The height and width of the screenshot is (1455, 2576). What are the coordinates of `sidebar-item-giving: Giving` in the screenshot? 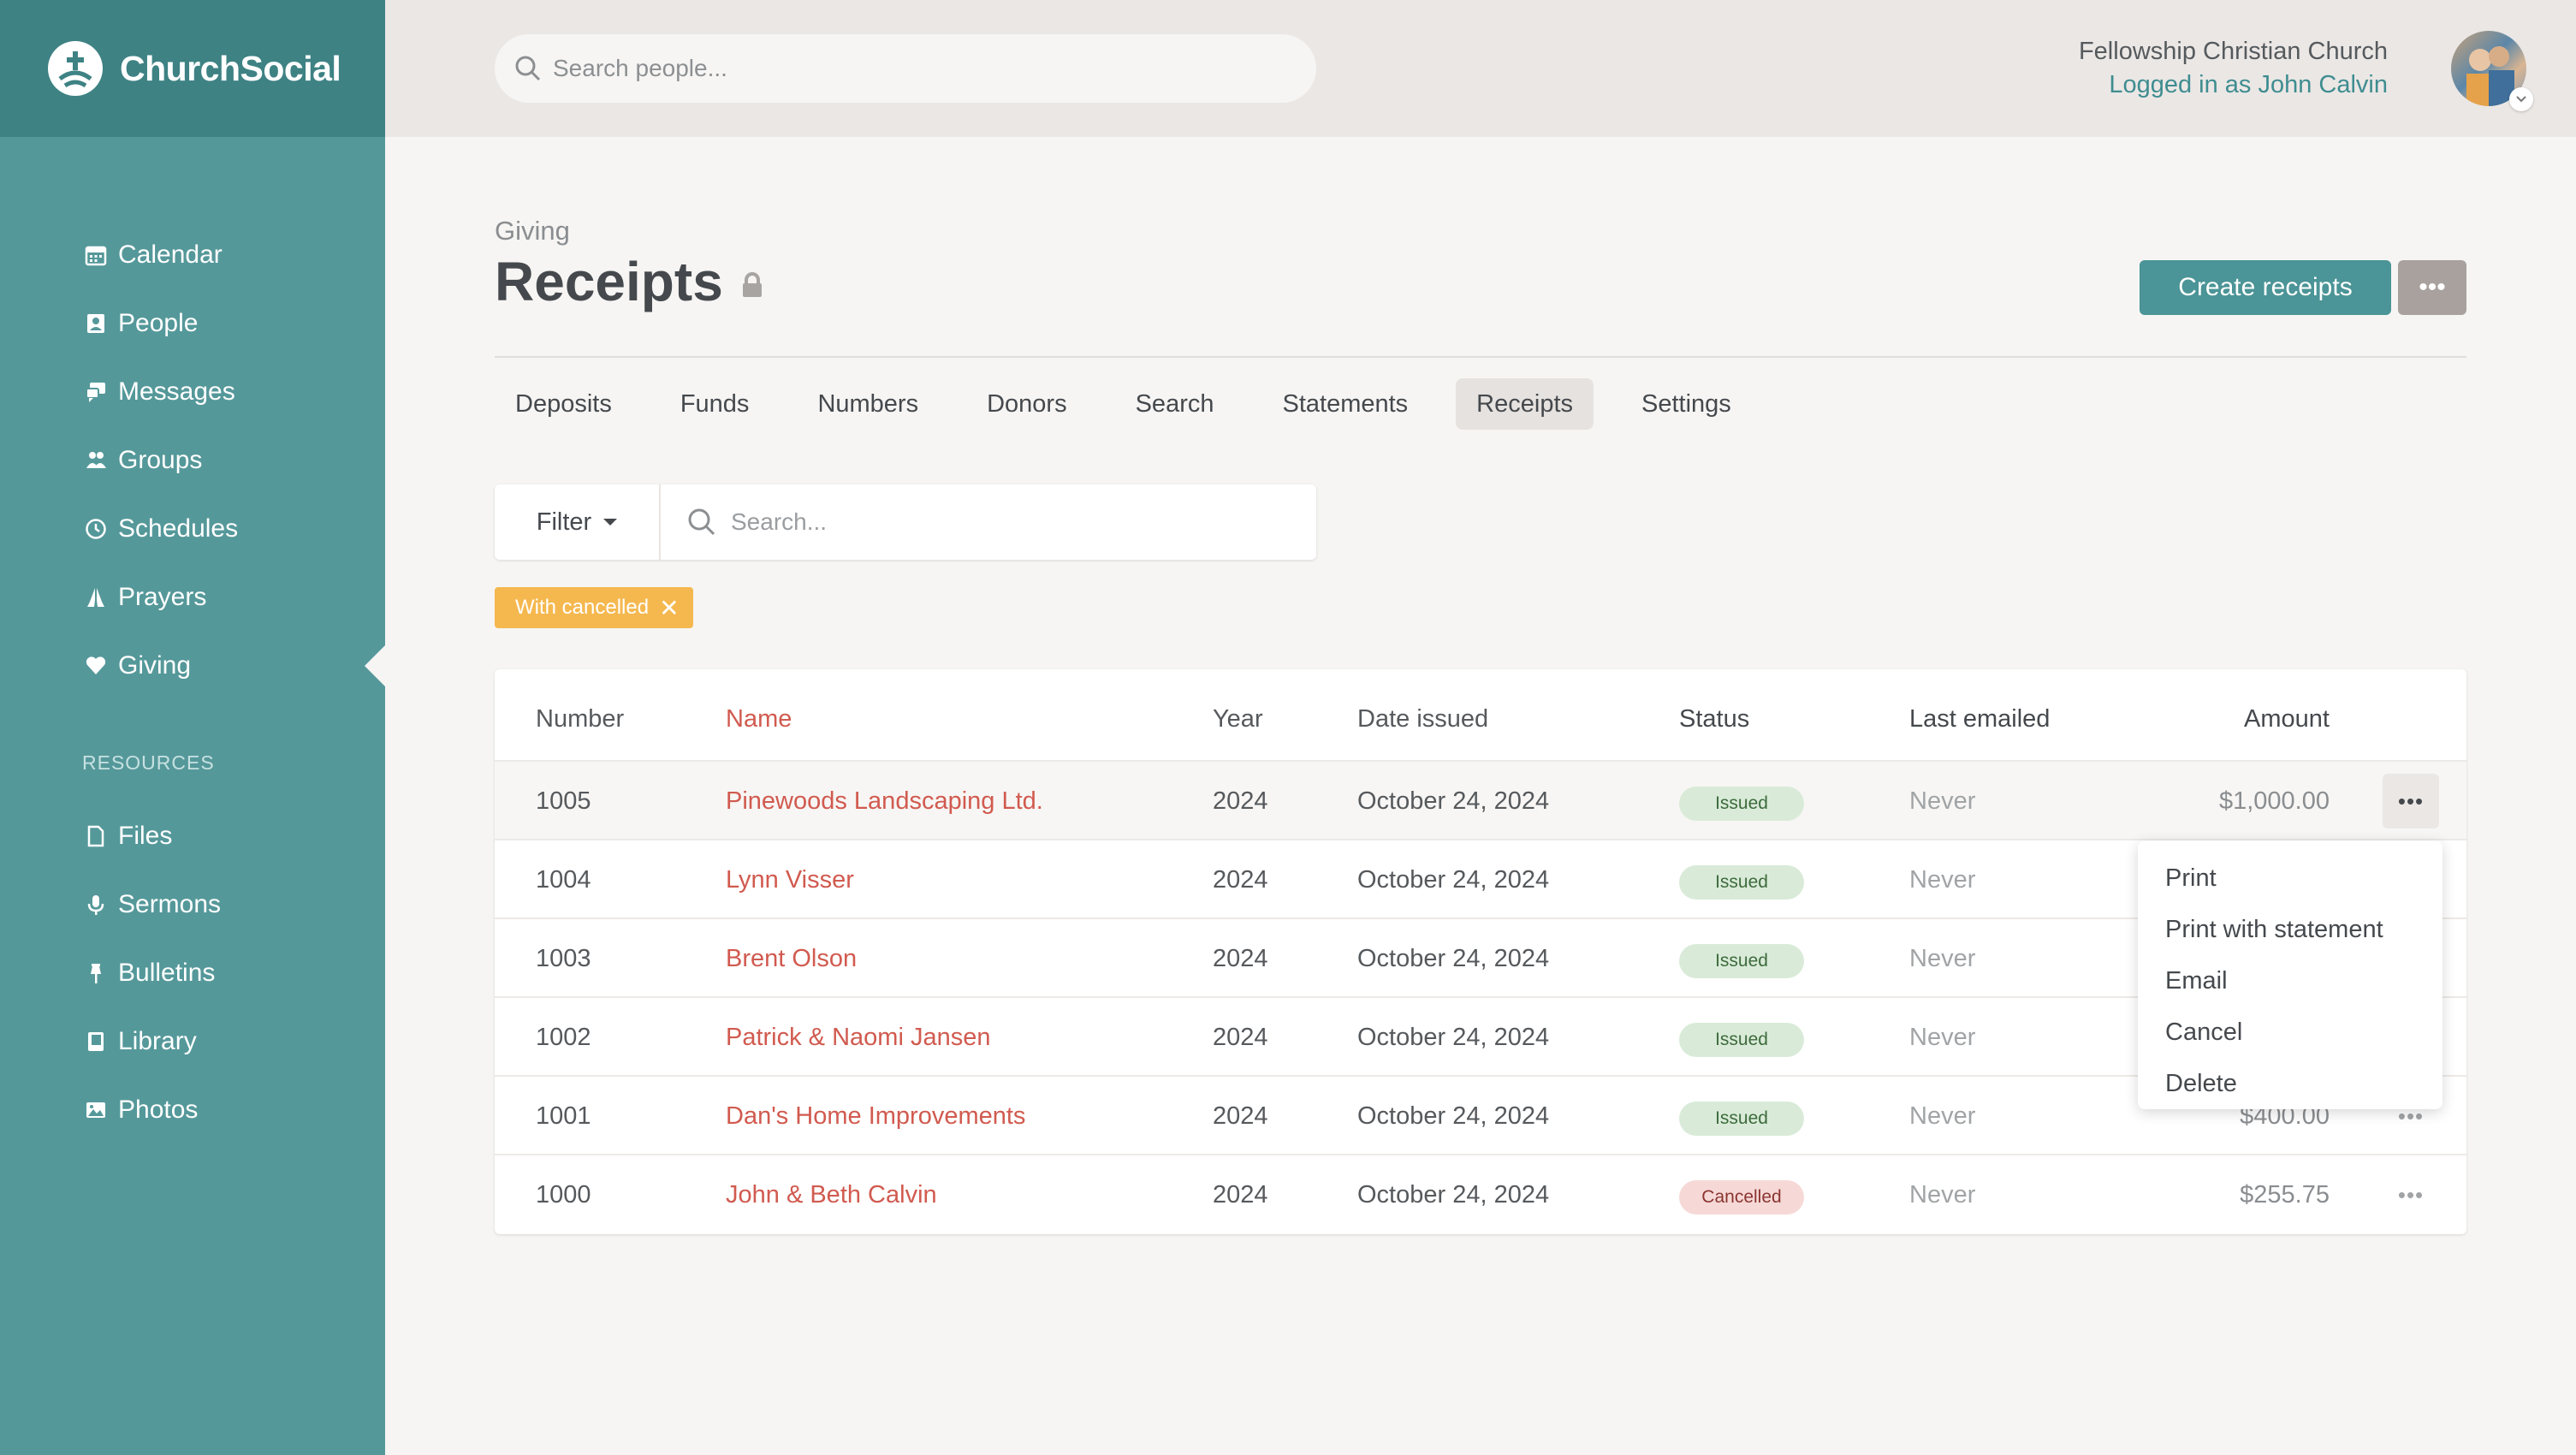 It's located at (192, 666).